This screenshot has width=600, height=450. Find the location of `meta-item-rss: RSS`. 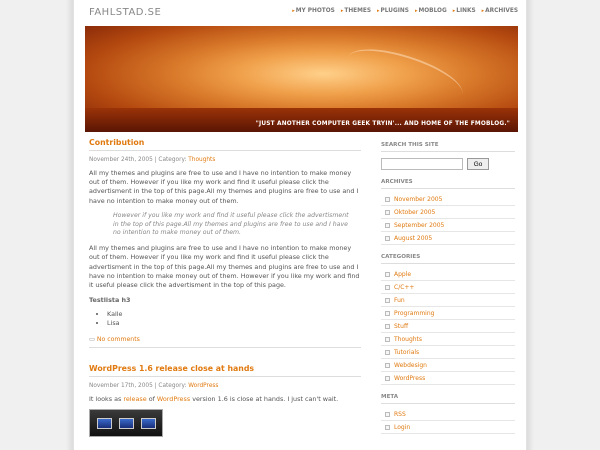

meta-item-rss: RSS is located at coordinates (448, 414).